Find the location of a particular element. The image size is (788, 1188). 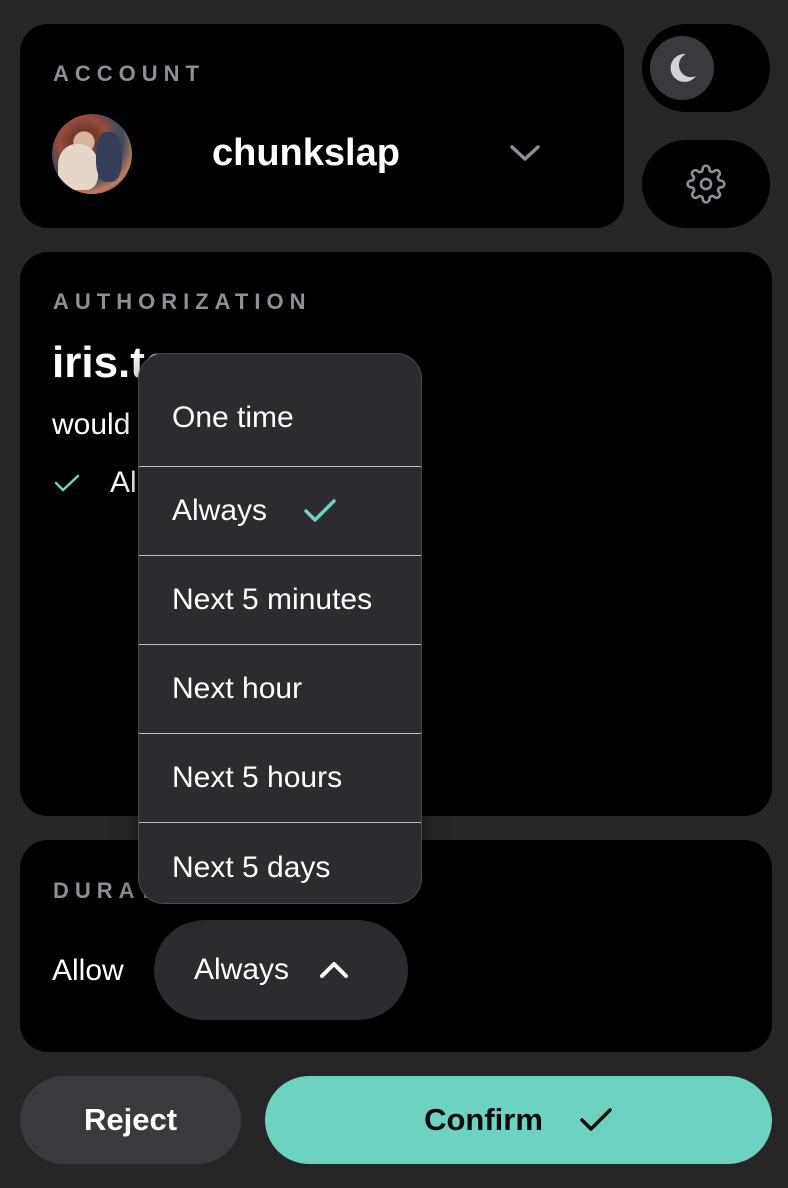

duration-option-next-5-days: Next 5 days is located at coordinates (280, 863).